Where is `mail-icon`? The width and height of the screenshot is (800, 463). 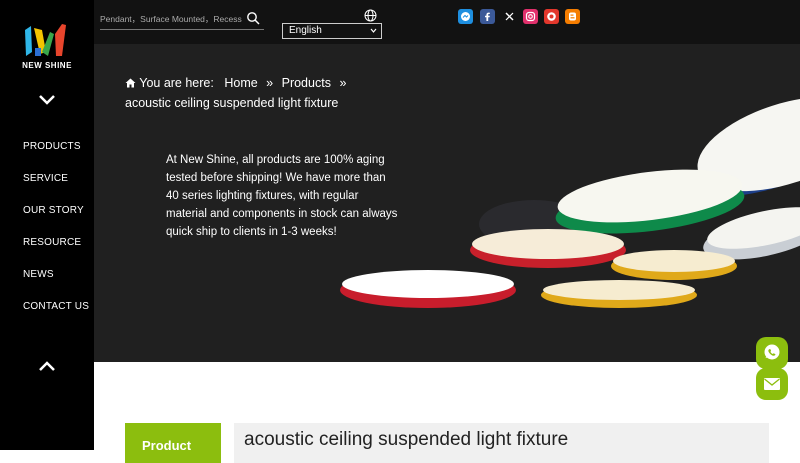 mail-icon is located at coordinates (772, 384).